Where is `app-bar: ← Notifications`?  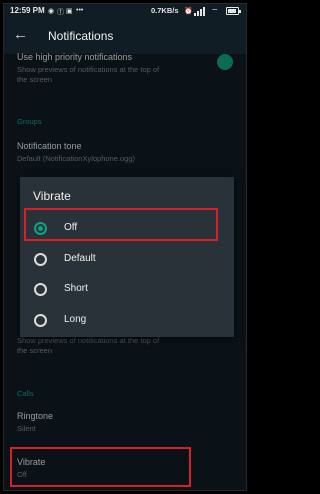
app-bar: ← Notifications is located at coordinates (125, 37).